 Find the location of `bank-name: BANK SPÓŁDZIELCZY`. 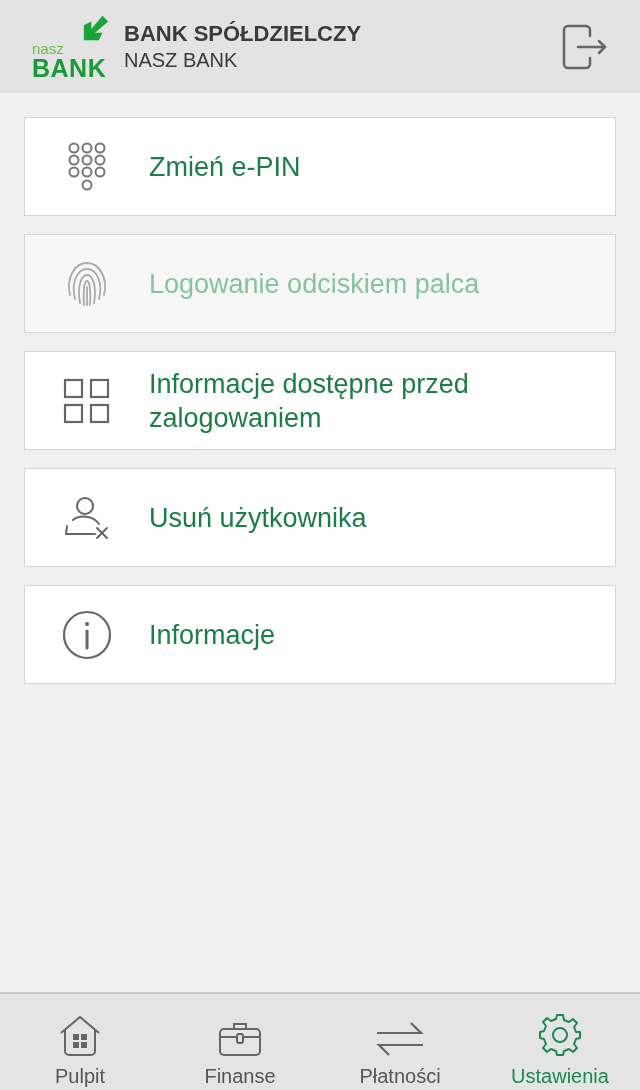

bank-name: BANK SPÓŁDZIELCZY is located at coordinates (243, 34).